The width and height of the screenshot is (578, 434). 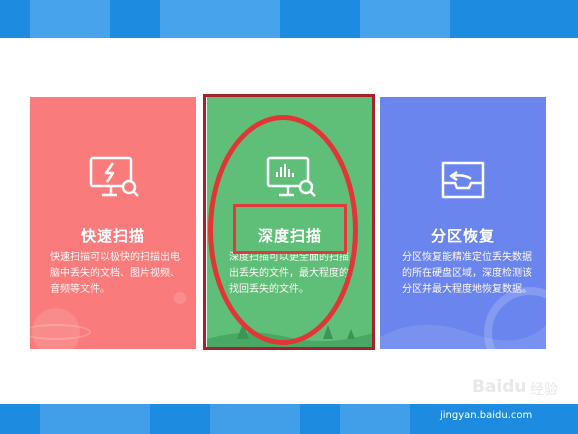 What do you see at coordinates (462, 236) in the screenshot?
I see `card-title: 分区恢复` at bounding box center [462, 236].